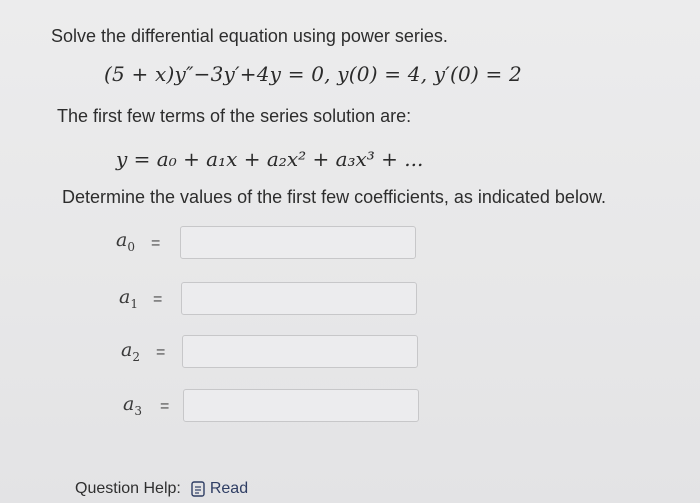 The width and height of the screenshot is (700, 503). What do you see at coordinates (128, 488) in the screenshot?
I see `question-help-label: Question Help:` at bounding box center [128, 488].